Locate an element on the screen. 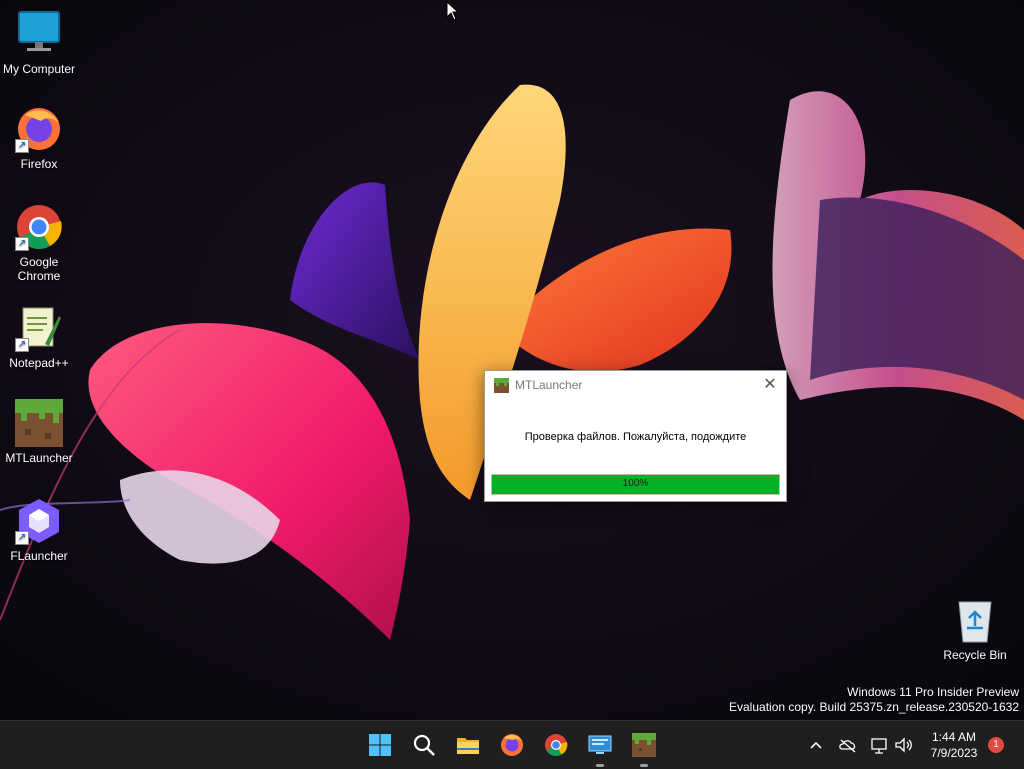  mouse-cursor-icon is located at coordinates (453, 11).